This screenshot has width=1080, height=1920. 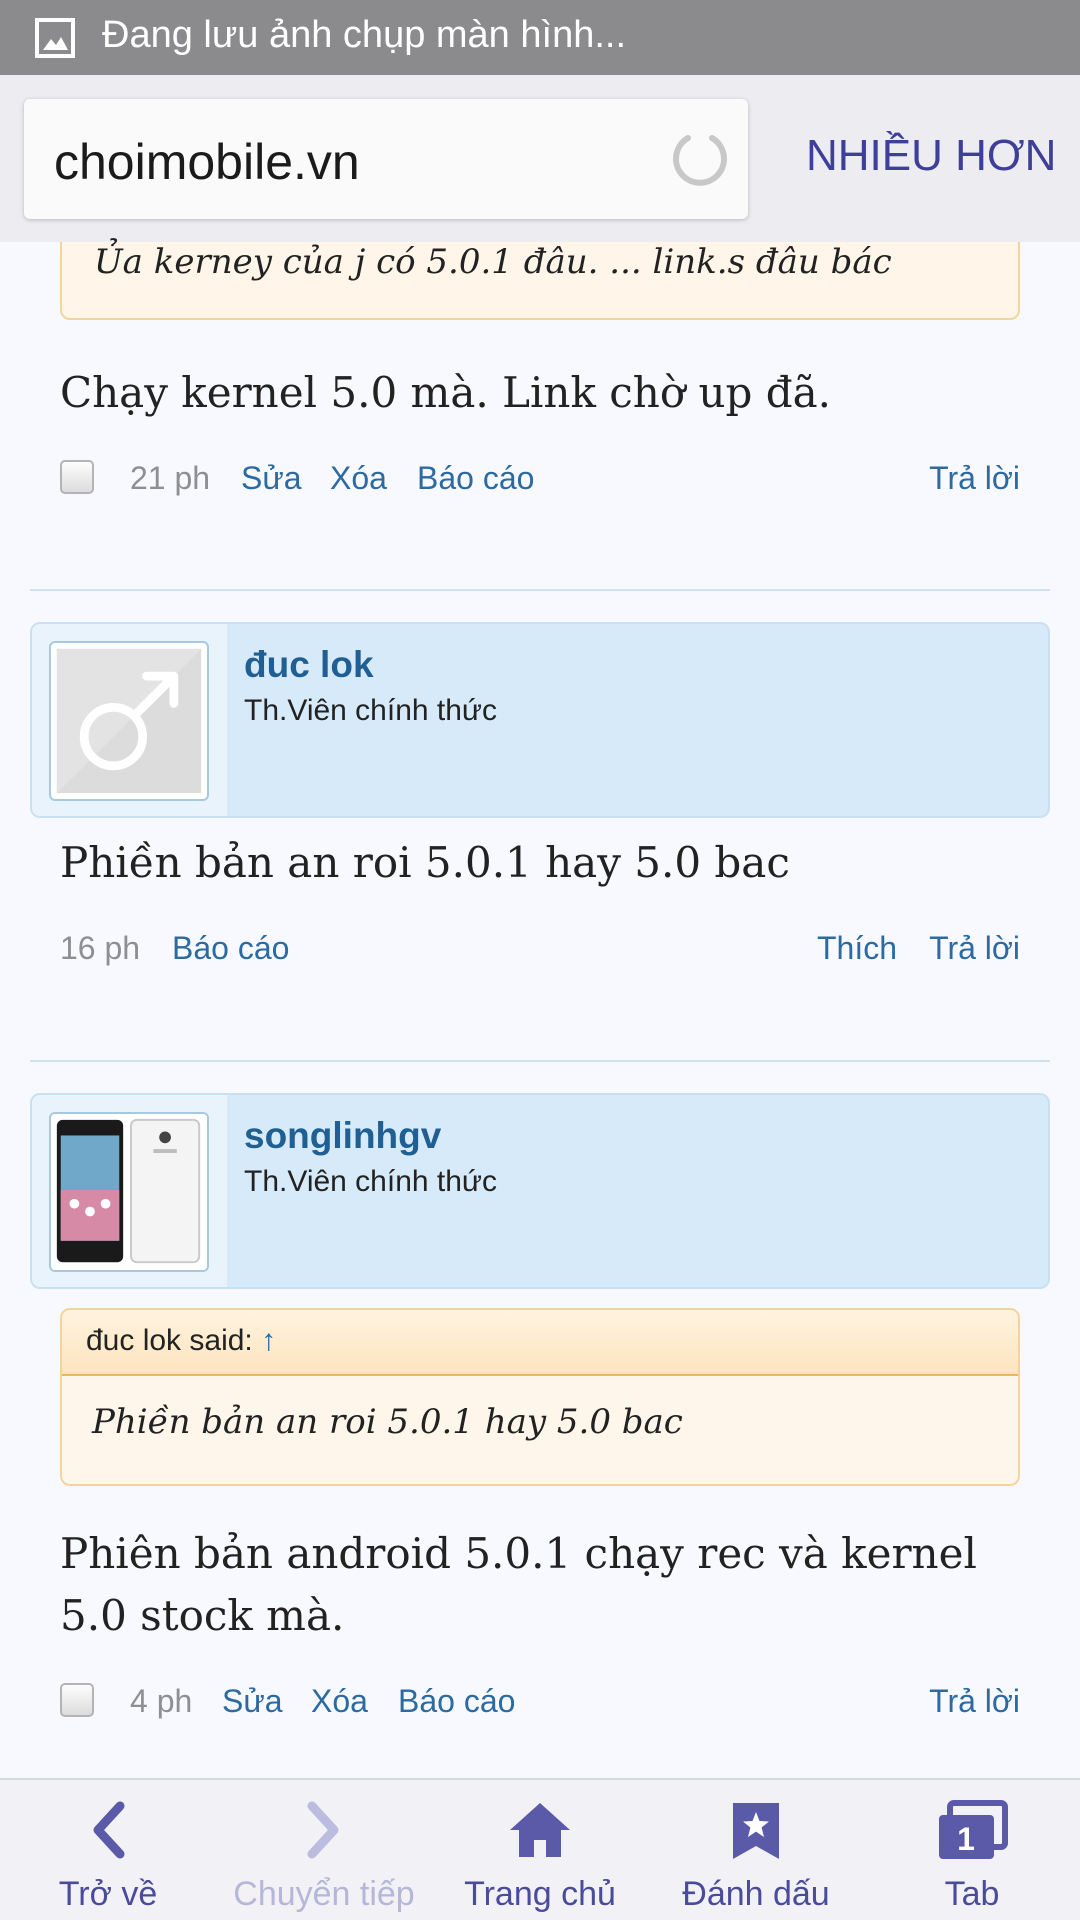 I want to click on quote-header: đuc lok said: ↑, so click(x=540, y=1343).